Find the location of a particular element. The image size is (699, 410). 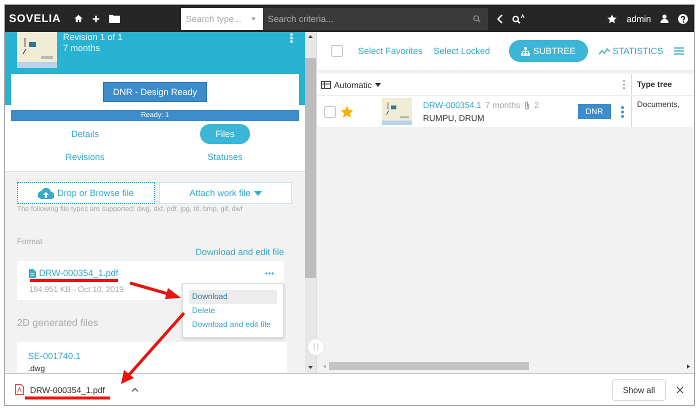

select-all-checkbox is located at coordinates (337, 51).